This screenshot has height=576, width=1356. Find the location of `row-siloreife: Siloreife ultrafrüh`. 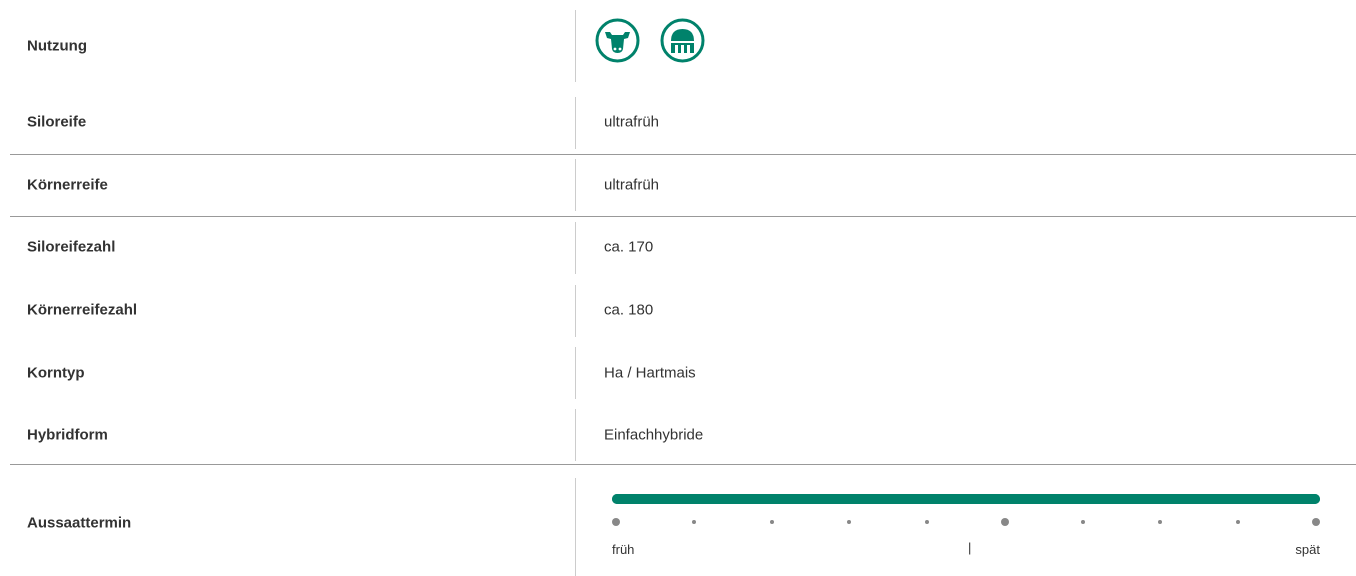

row-siloreife: Siloreife ultrafrüh is located at coordinates (683, 122).